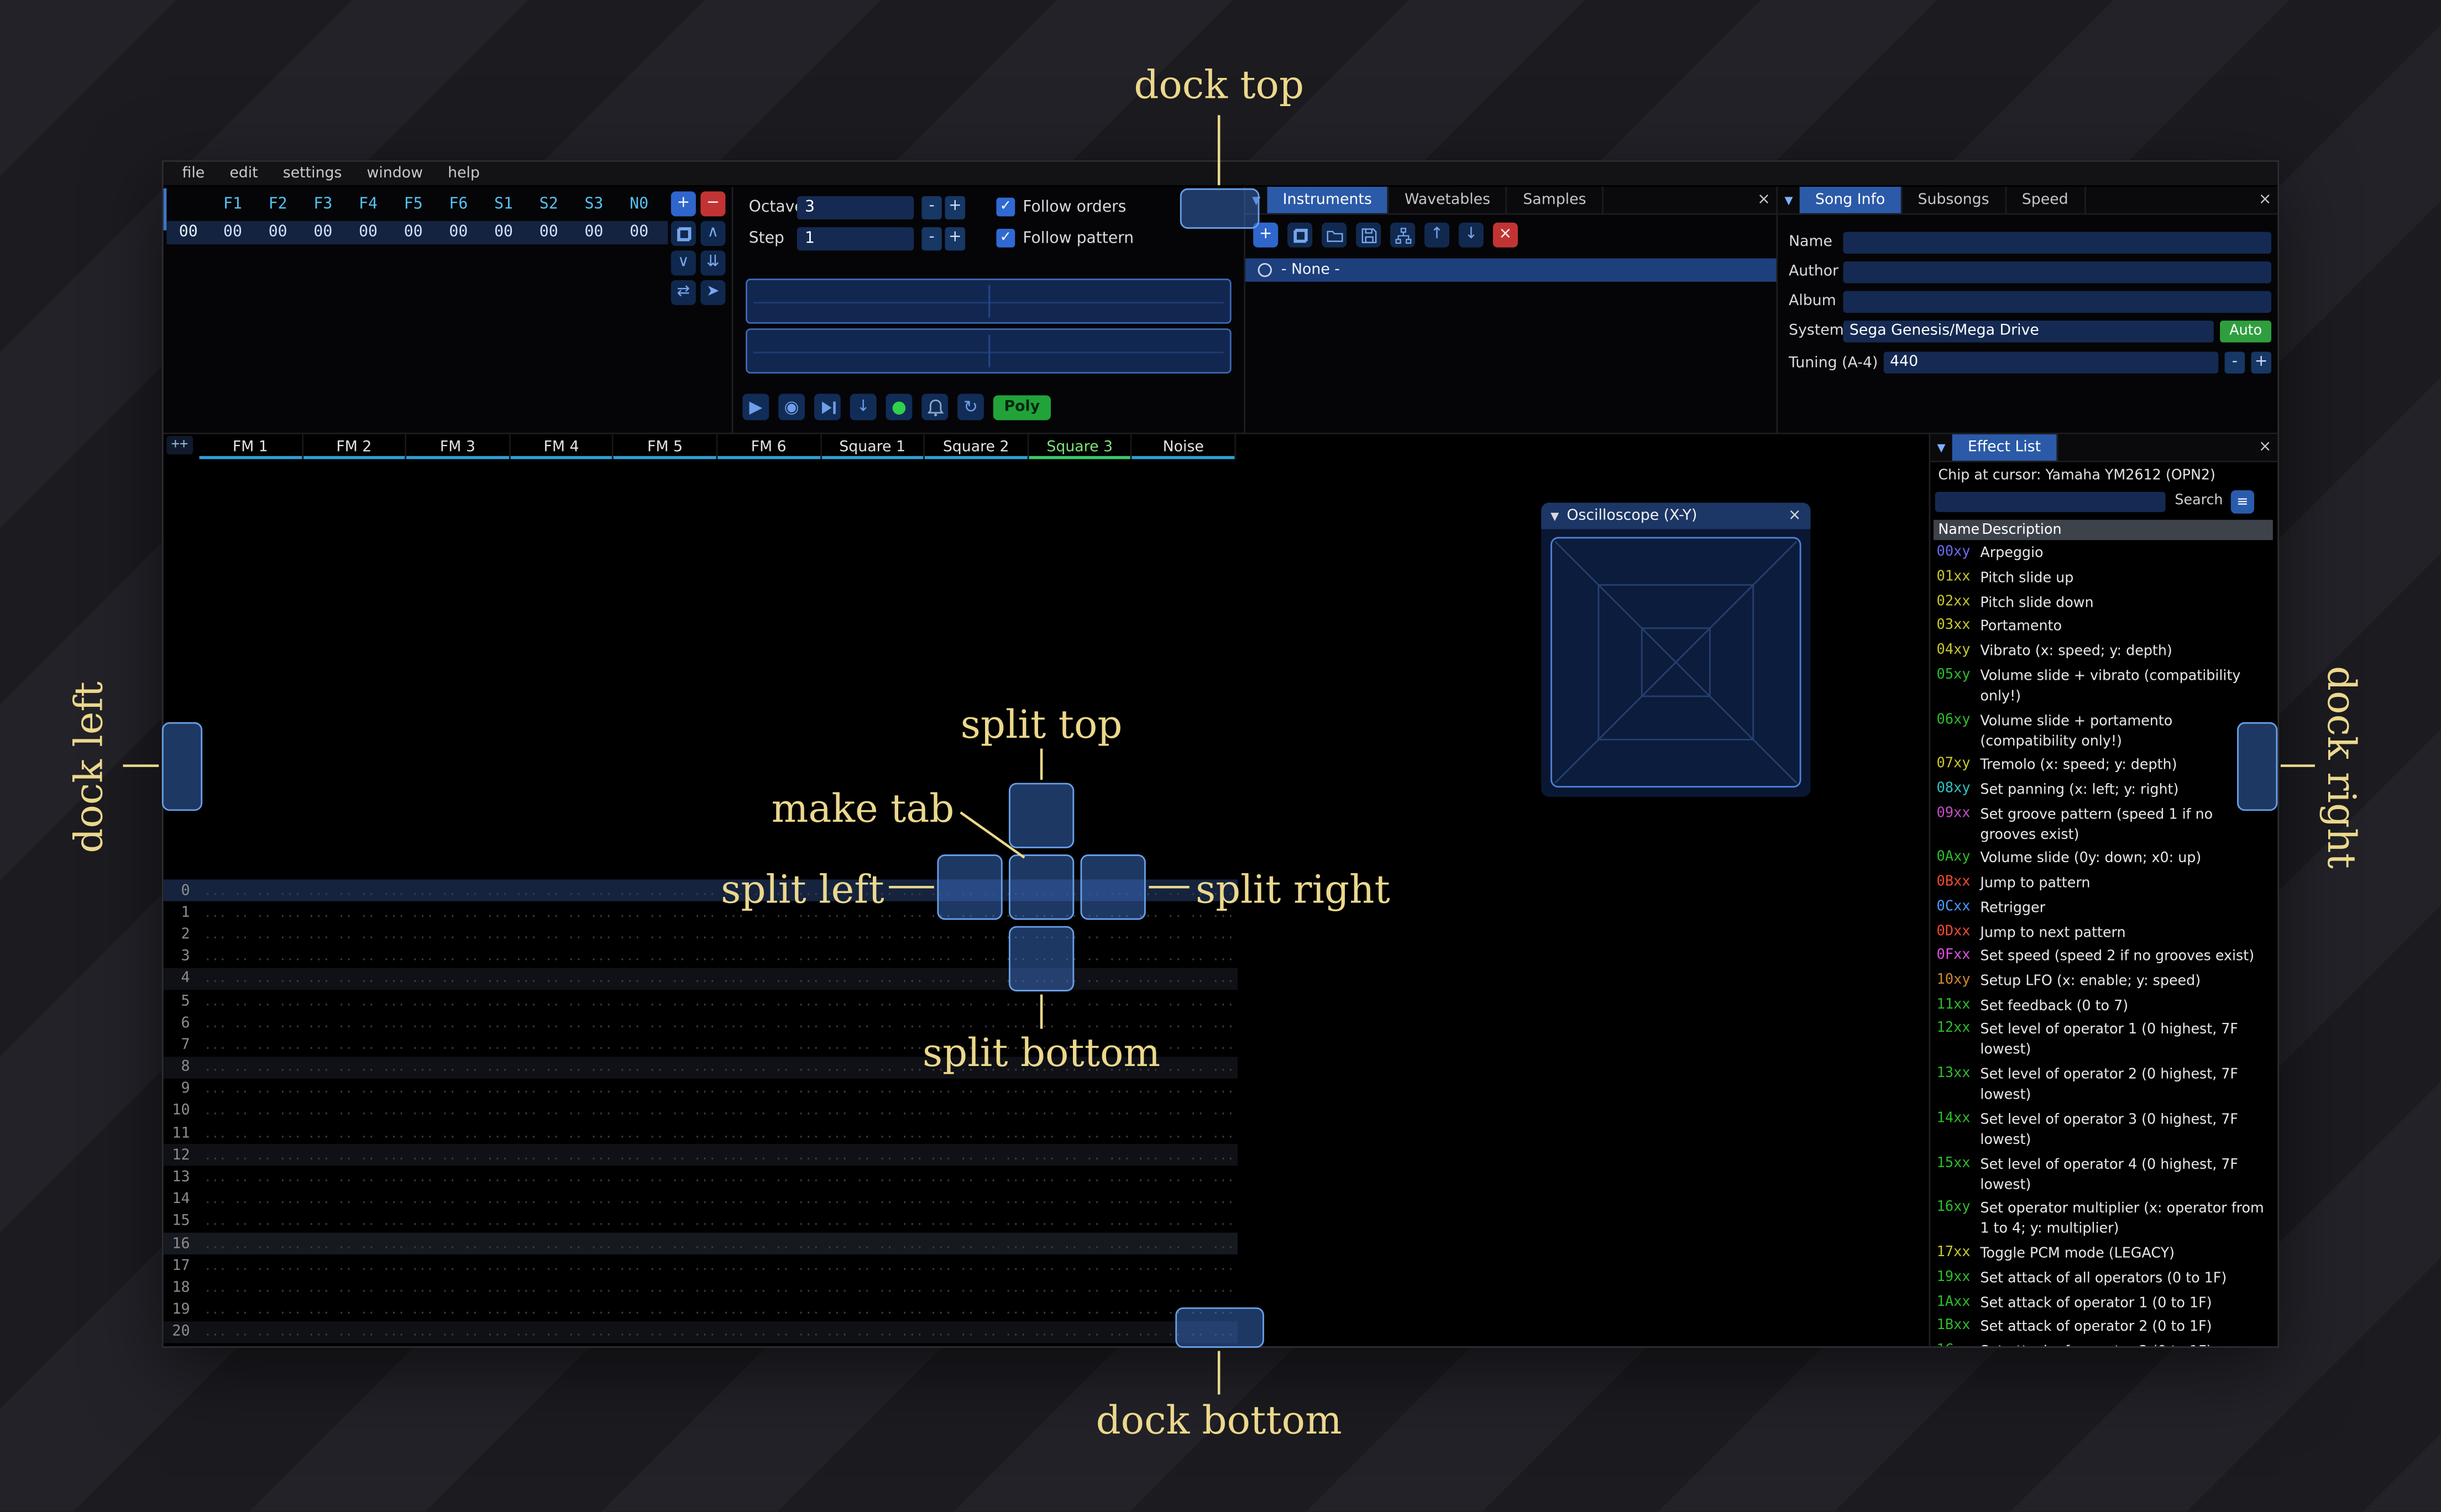 This screenshot has height=1512, width=2441. Describe the element at coordinates (970, 887) in the screenshot. I see `split-target-left` at that location.